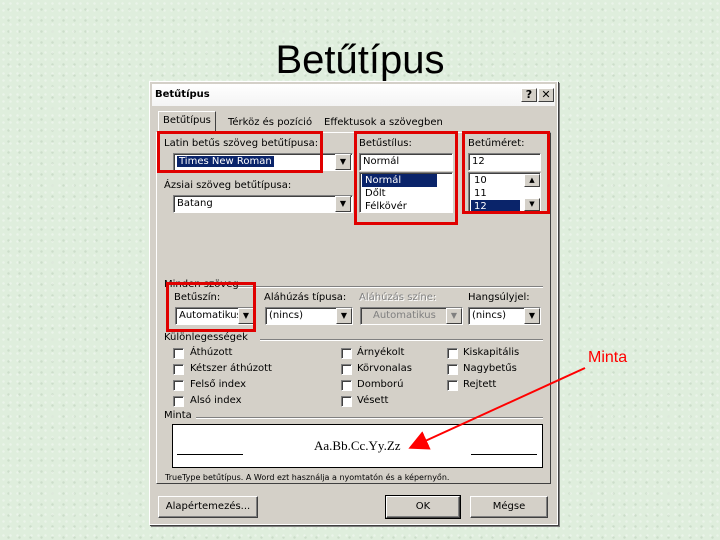  I want to click on annotation-label: Minta, so click(608, 357).